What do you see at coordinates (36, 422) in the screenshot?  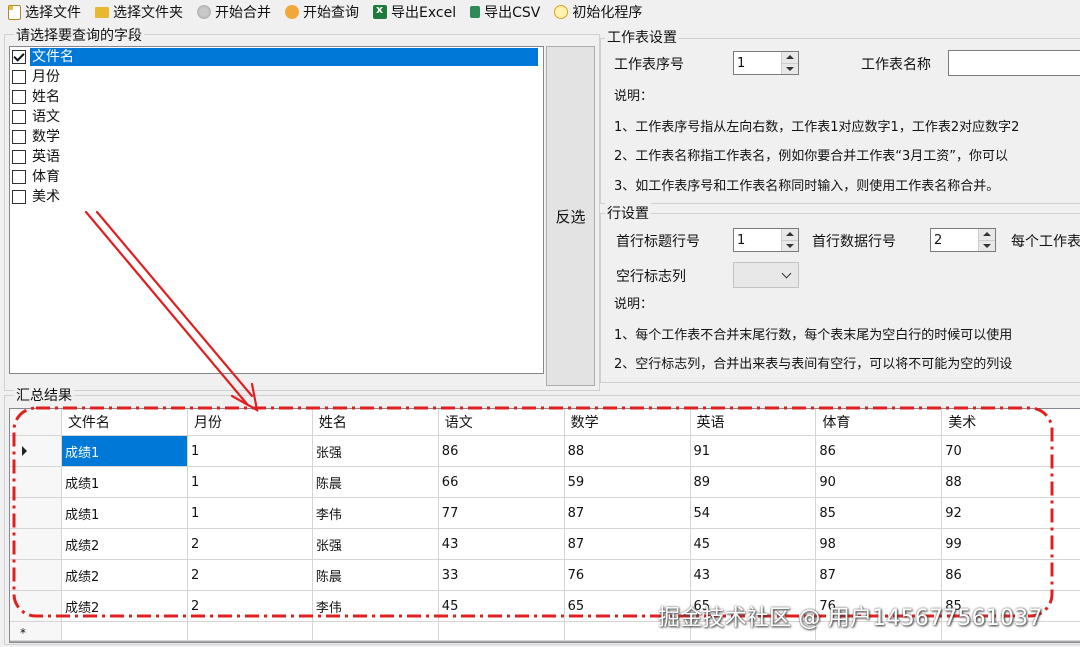 I see `row-header-corner` at bounding box center [36, 422].